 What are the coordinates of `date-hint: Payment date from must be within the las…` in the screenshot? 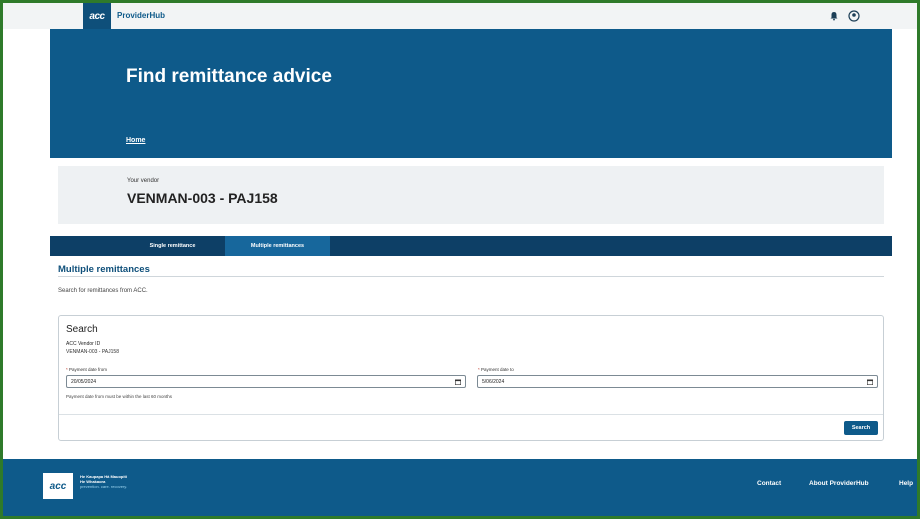 It's located at (119, 396).